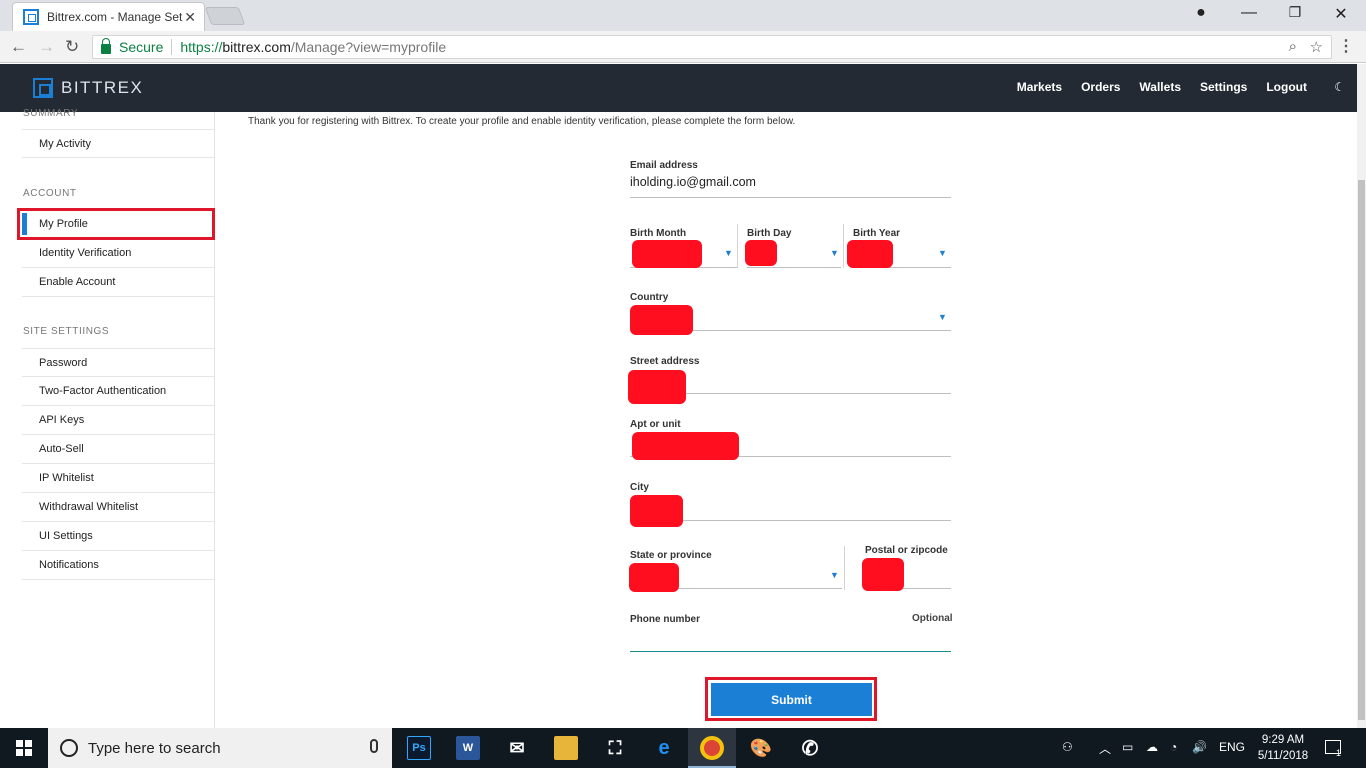 This screenshot has width=1366, height=768. What do you see at coordinates (639, 487) in the screenshot?
I see `city-label: City` at bounding box center [639, 487].